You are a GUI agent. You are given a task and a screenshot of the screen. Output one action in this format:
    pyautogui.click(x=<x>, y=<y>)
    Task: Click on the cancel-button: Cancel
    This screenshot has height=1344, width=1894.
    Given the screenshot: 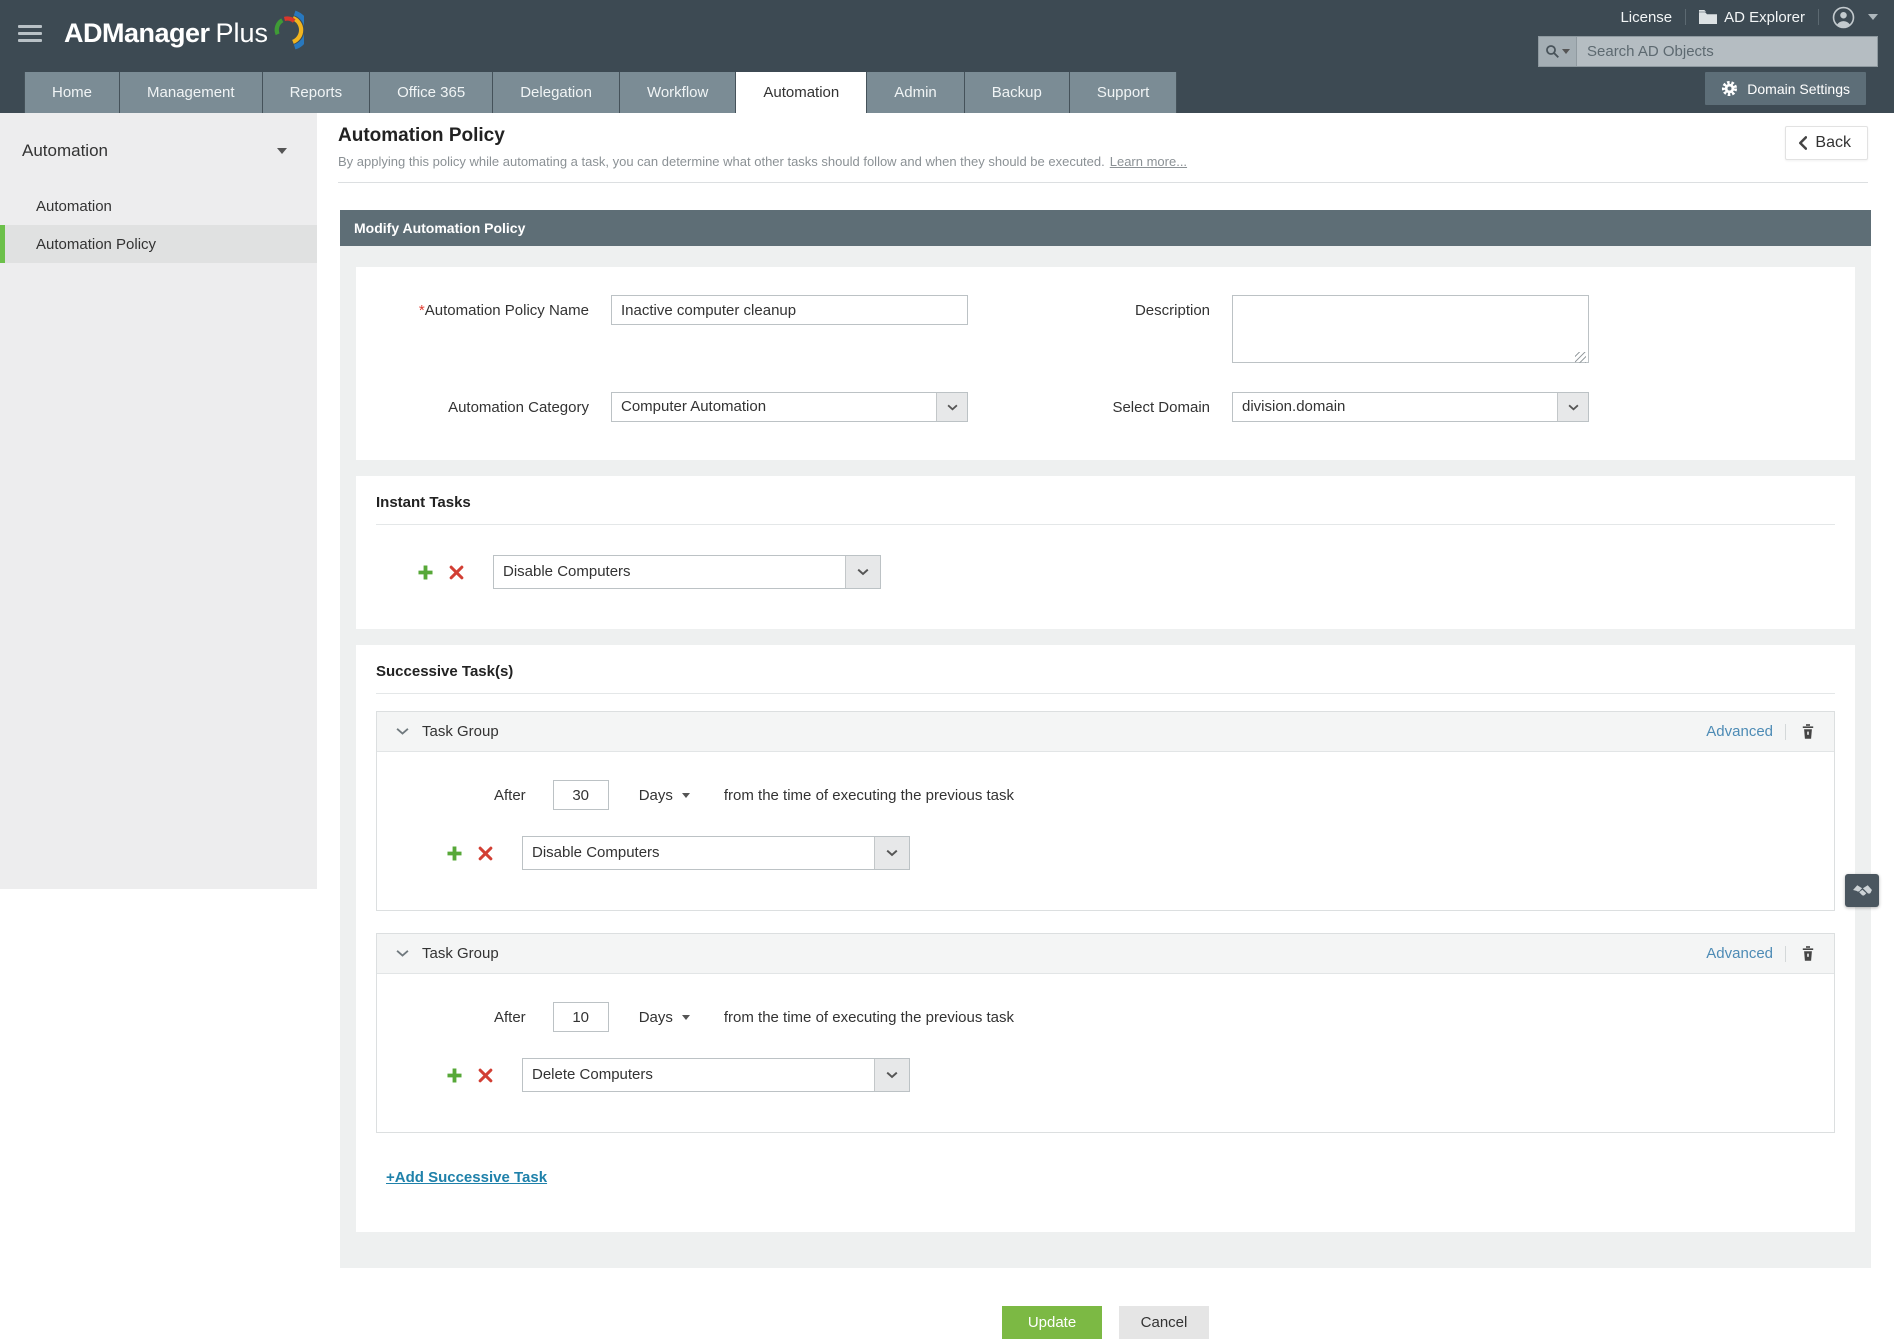 What is the action you would take?
    pyautogui.click(x=1164, y=1322)
    